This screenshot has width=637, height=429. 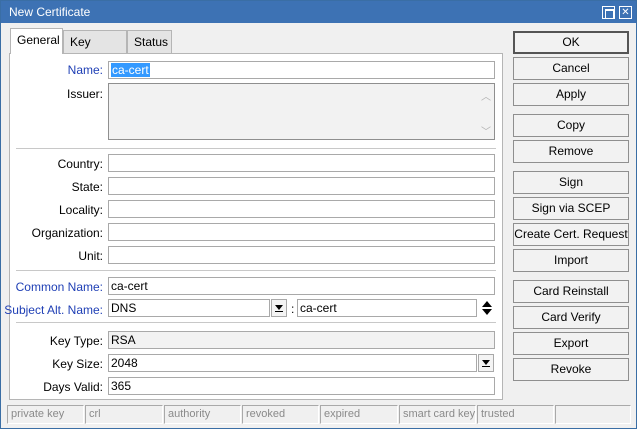 What do you see at coordinates (279, 308) in the screenshot?
I see `san-type-dropdown-icon` at bounding box center [279, 308].